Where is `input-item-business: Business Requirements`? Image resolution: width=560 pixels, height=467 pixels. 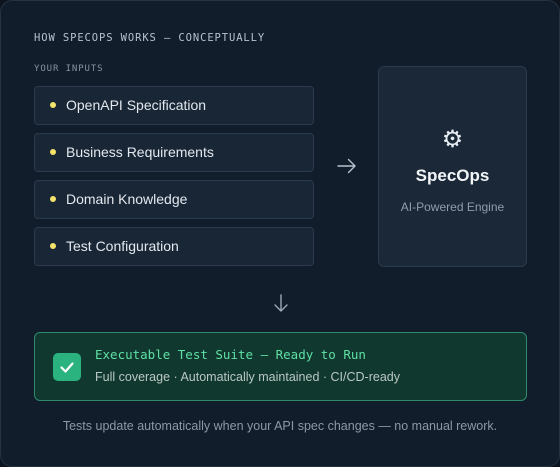 input-item-business: Business Requirements is located at coordinates (174, 152).